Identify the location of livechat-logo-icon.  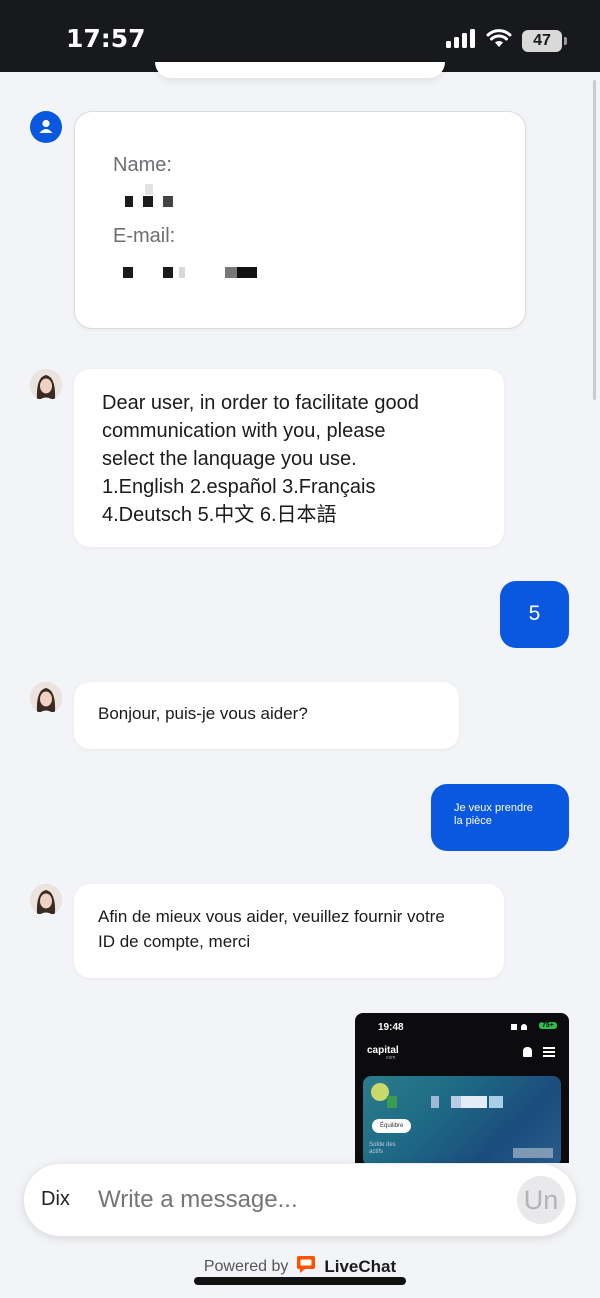
(306, 1266).